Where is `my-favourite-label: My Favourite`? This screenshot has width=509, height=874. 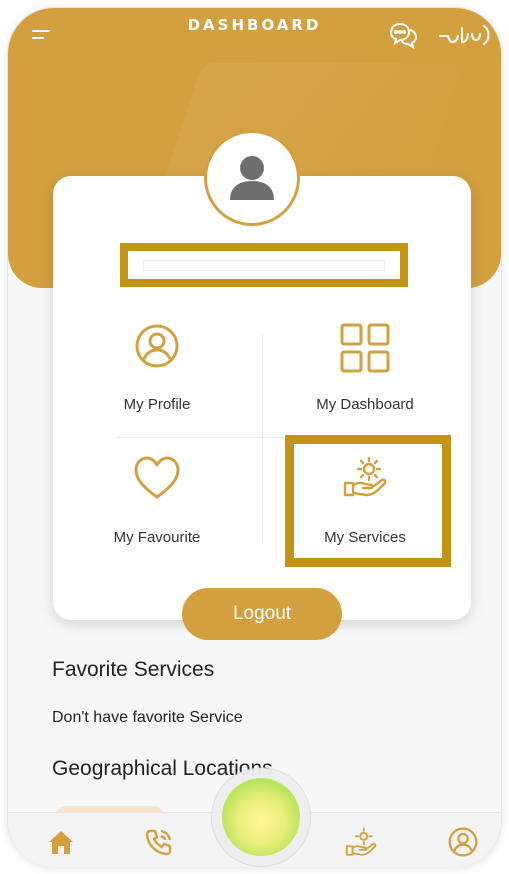 my-favourite-label: My Favourite is located at coordinates (157, 537).